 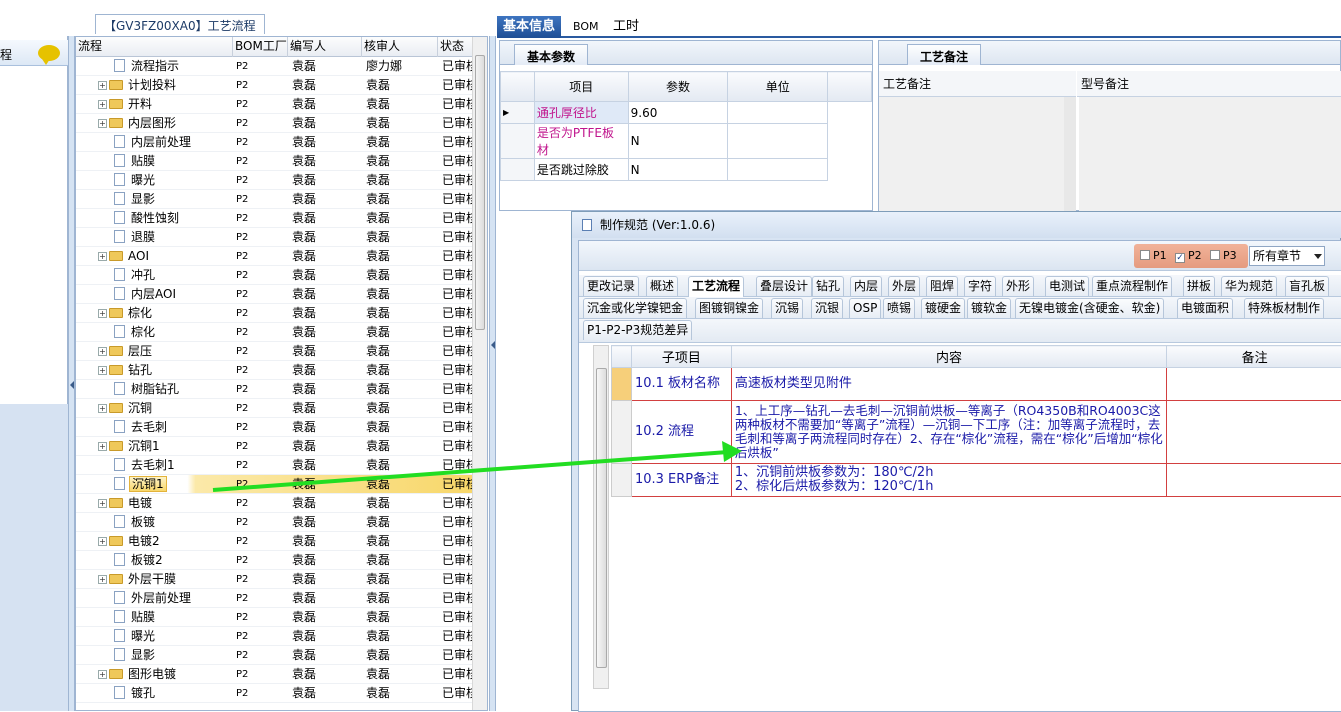 What do you see at coordinates (143, 693) in the screenshot?
I see `tree-node-label: 镀孔` at bounding box center [143, 693].